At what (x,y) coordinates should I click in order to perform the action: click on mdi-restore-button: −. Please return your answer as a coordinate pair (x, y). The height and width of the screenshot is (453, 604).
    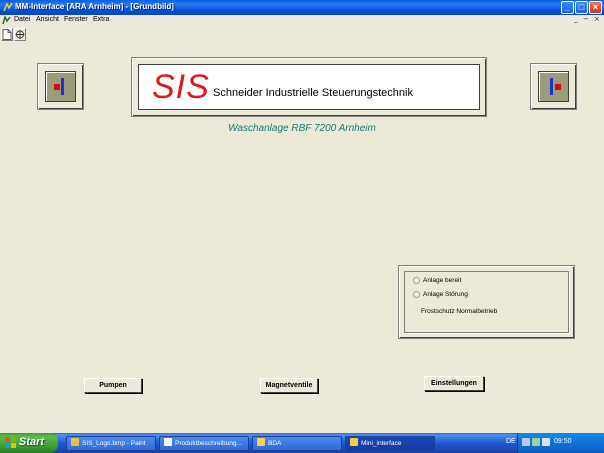
    Looking at the image, I should click on (586, 19).